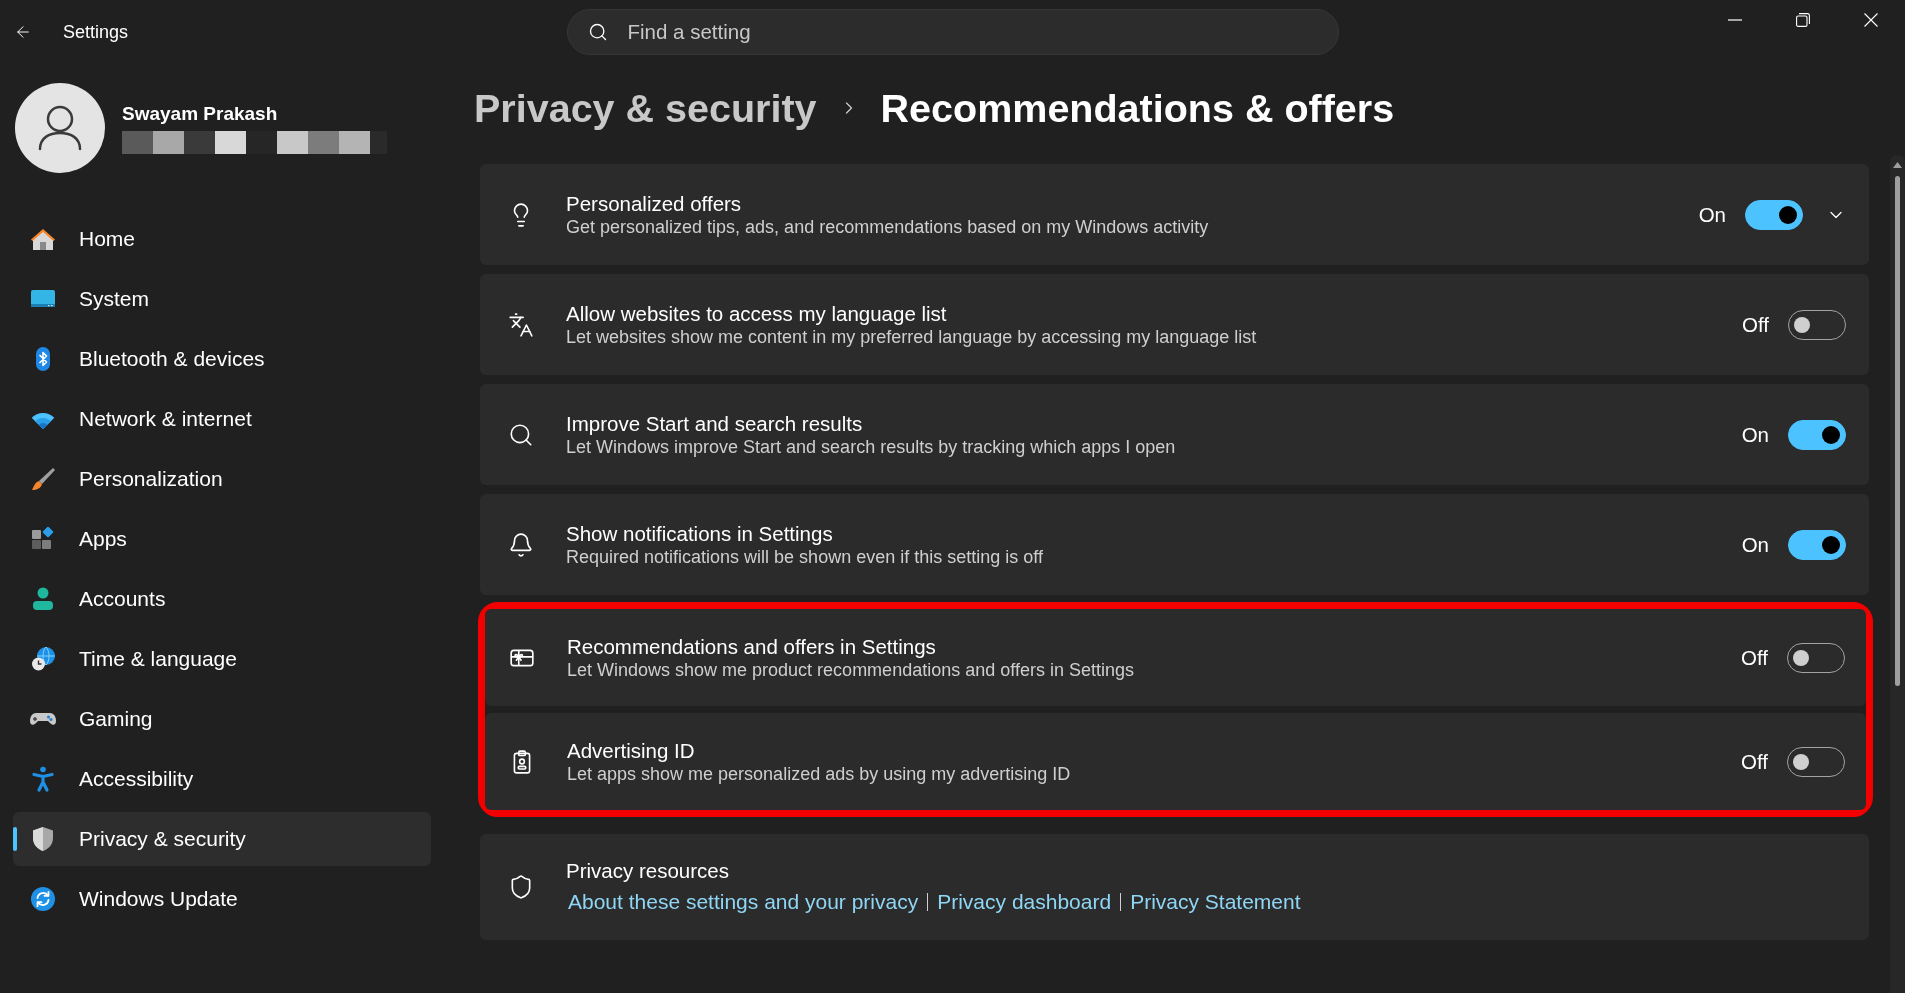 The image size is (1905, 993). I want to click on setting-description: Let Windows show me product recommendations and offers in Settings, so click(851, 670).